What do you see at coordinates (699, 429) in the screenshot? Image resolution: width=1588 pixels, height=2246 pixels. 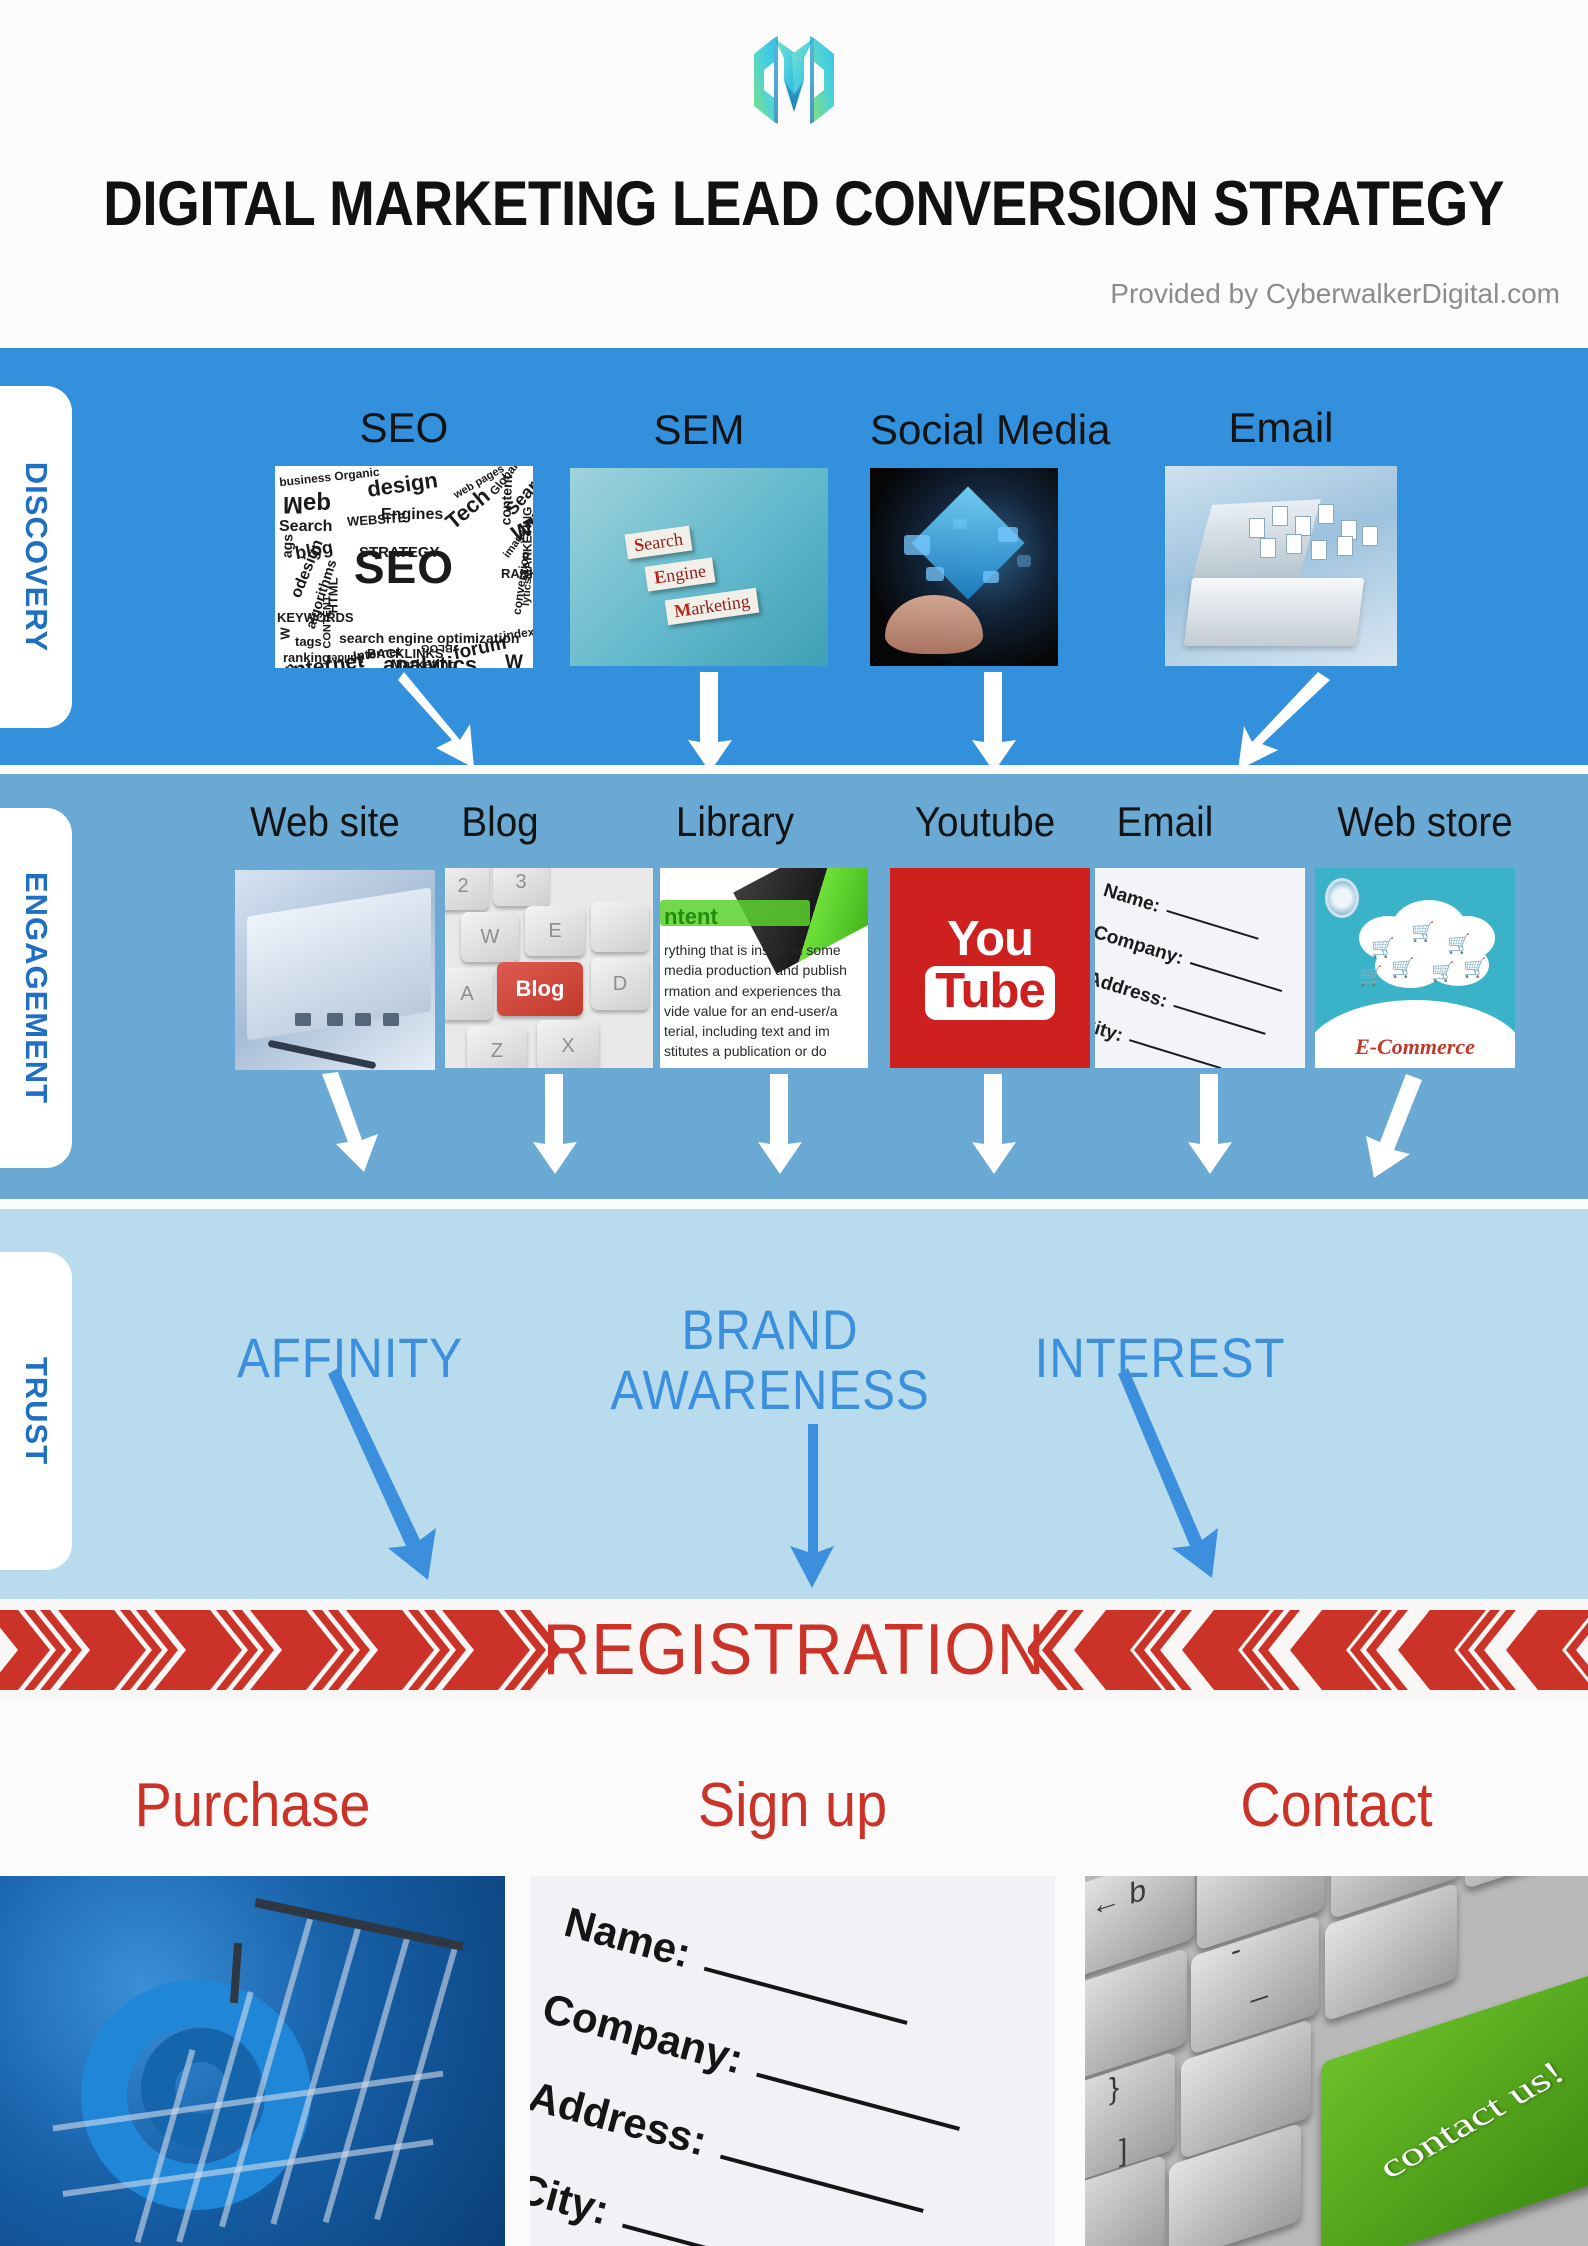 I see `discovery-item-sem-label: SEM` at bounding box center [699, 429].